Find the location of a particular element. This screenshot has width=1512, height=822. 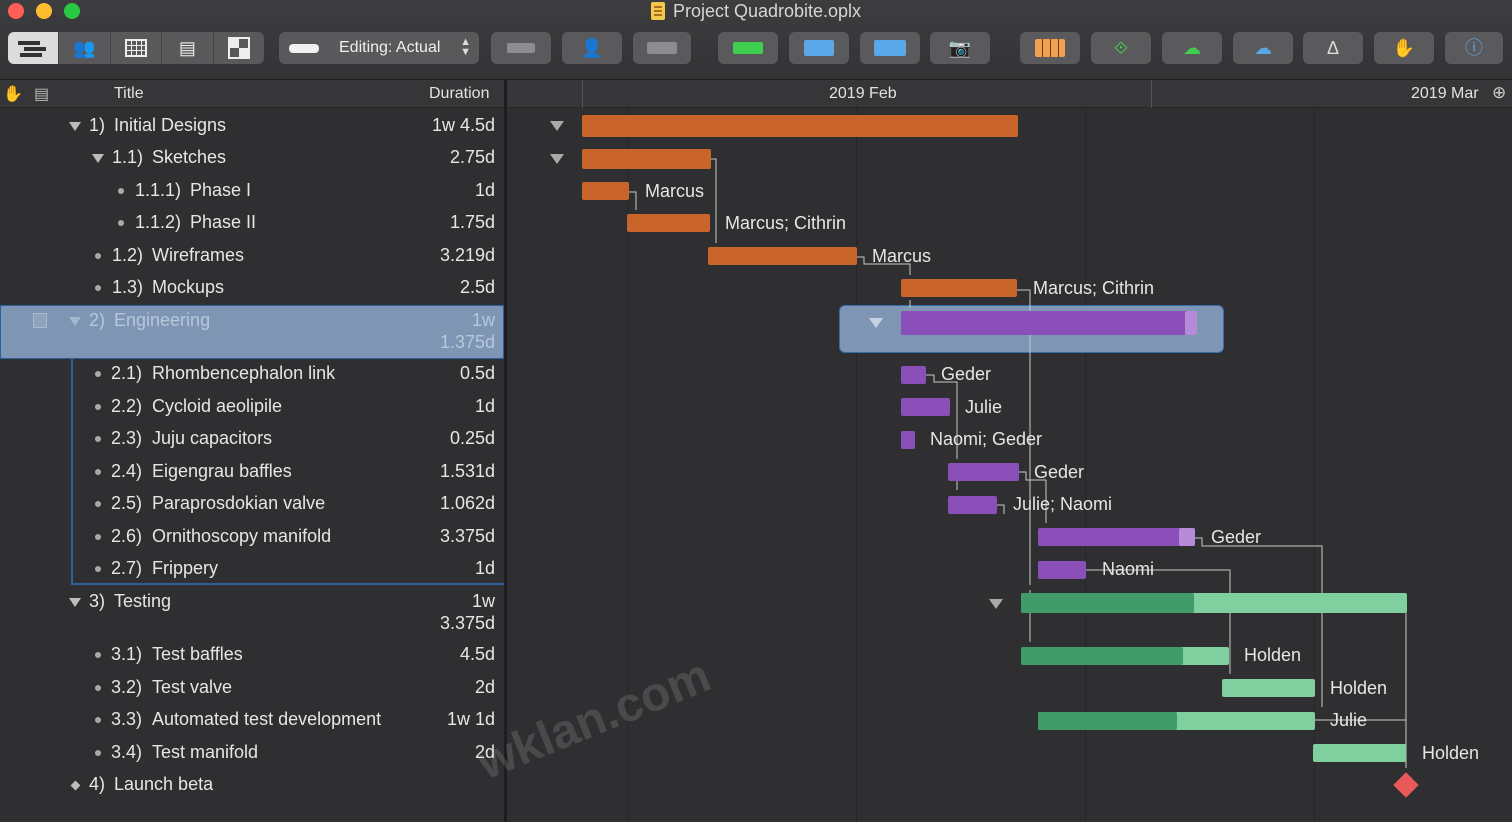

task-bar-3-3-complete is located at coordinates (1107, 721).